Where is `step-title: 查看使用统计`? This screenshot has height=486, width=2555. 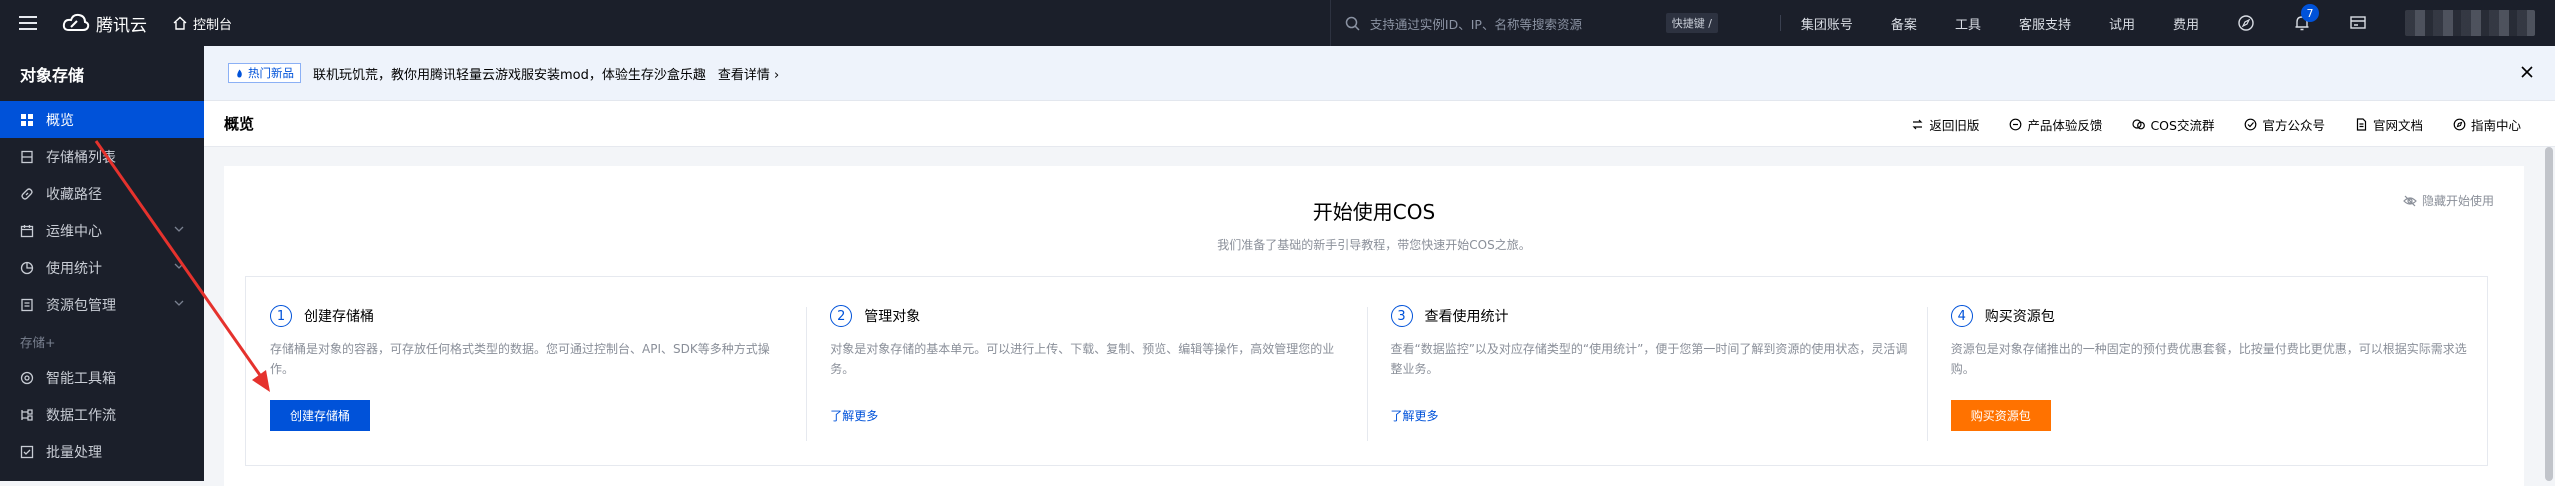
step-title: 查看使用统计 is located at coordinates (1466, 317).